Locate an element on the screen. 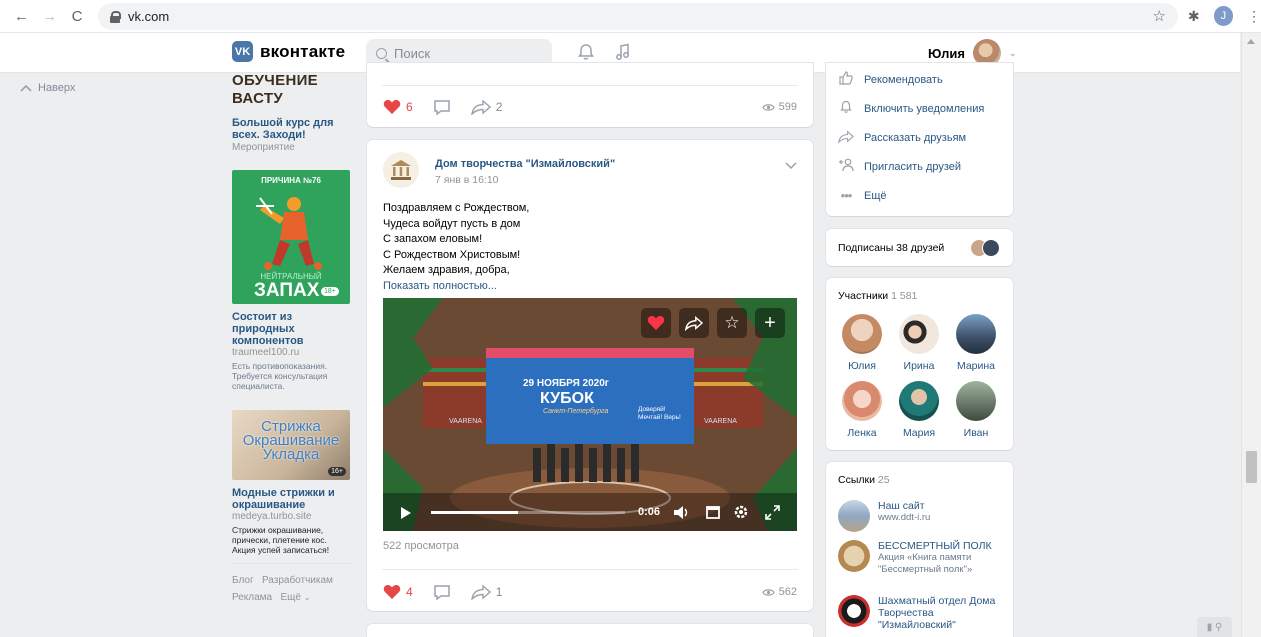 The height and width of the screenshot is (637, 1261). link-title: Наш сайт is located at coordinates (904, 506).